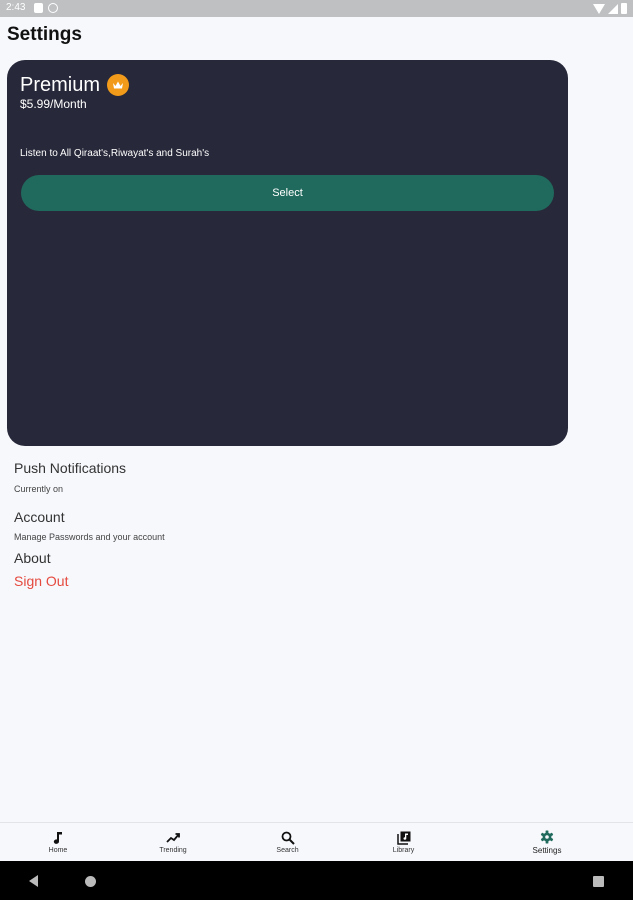  I want to click on nav-library-label: Library, so click(403, 850).